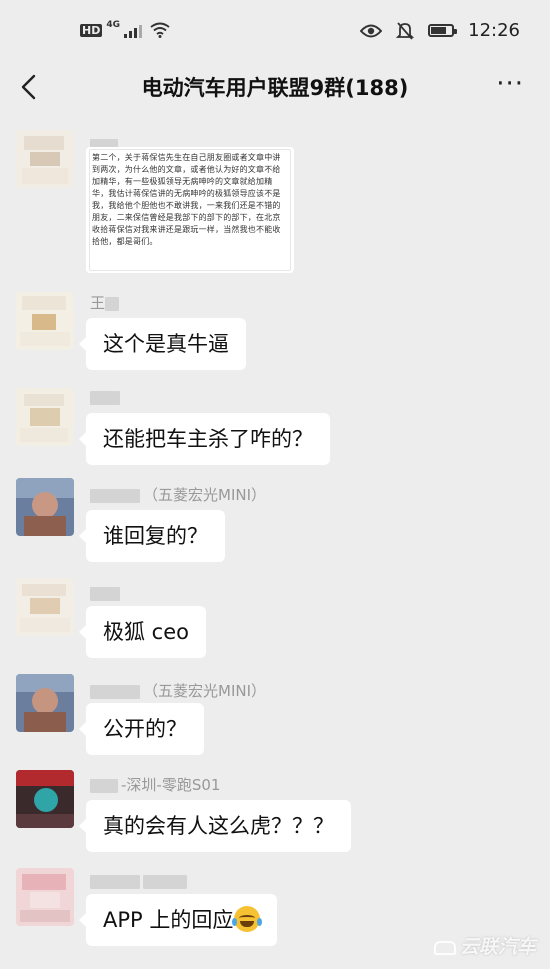  What do you see at coordinates (215, 826) in the screenshot?
I see `message-bubble: 真的会有人这么虎？？？` at bounding box center [215, 826].